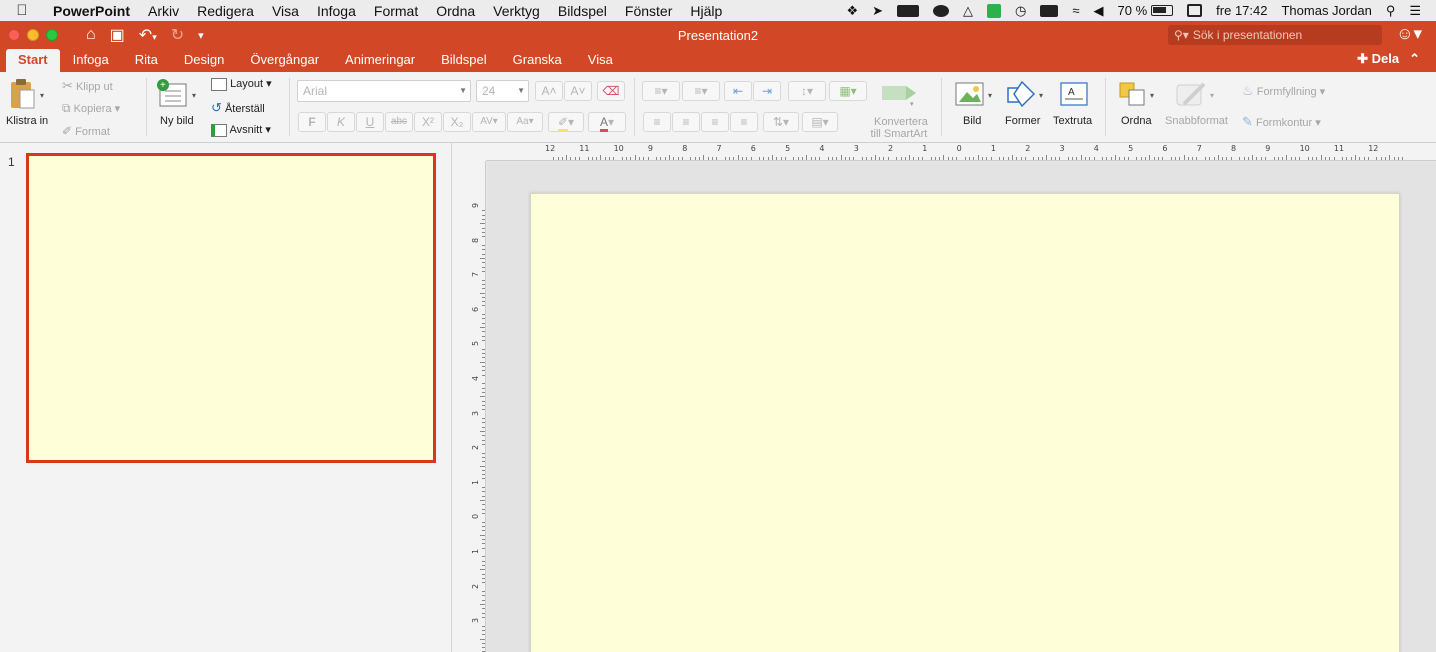 The width and height of the screenshot is (1436, 652). Describe the element at coordinates (52, 35) in the screenshot. I see `zoom-window-button` at that location.